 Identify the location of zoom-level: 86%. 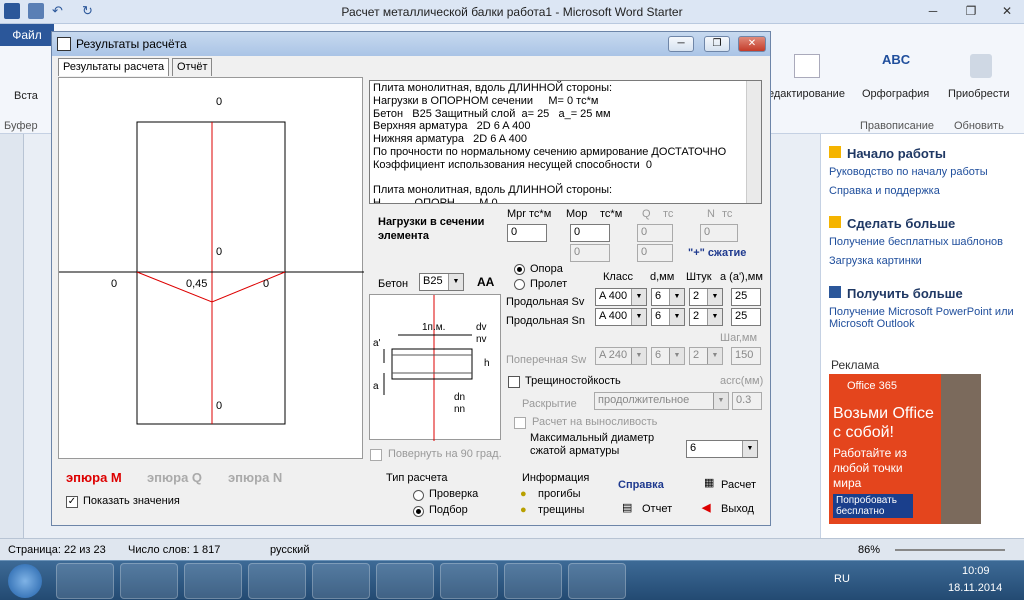
(869, 550).